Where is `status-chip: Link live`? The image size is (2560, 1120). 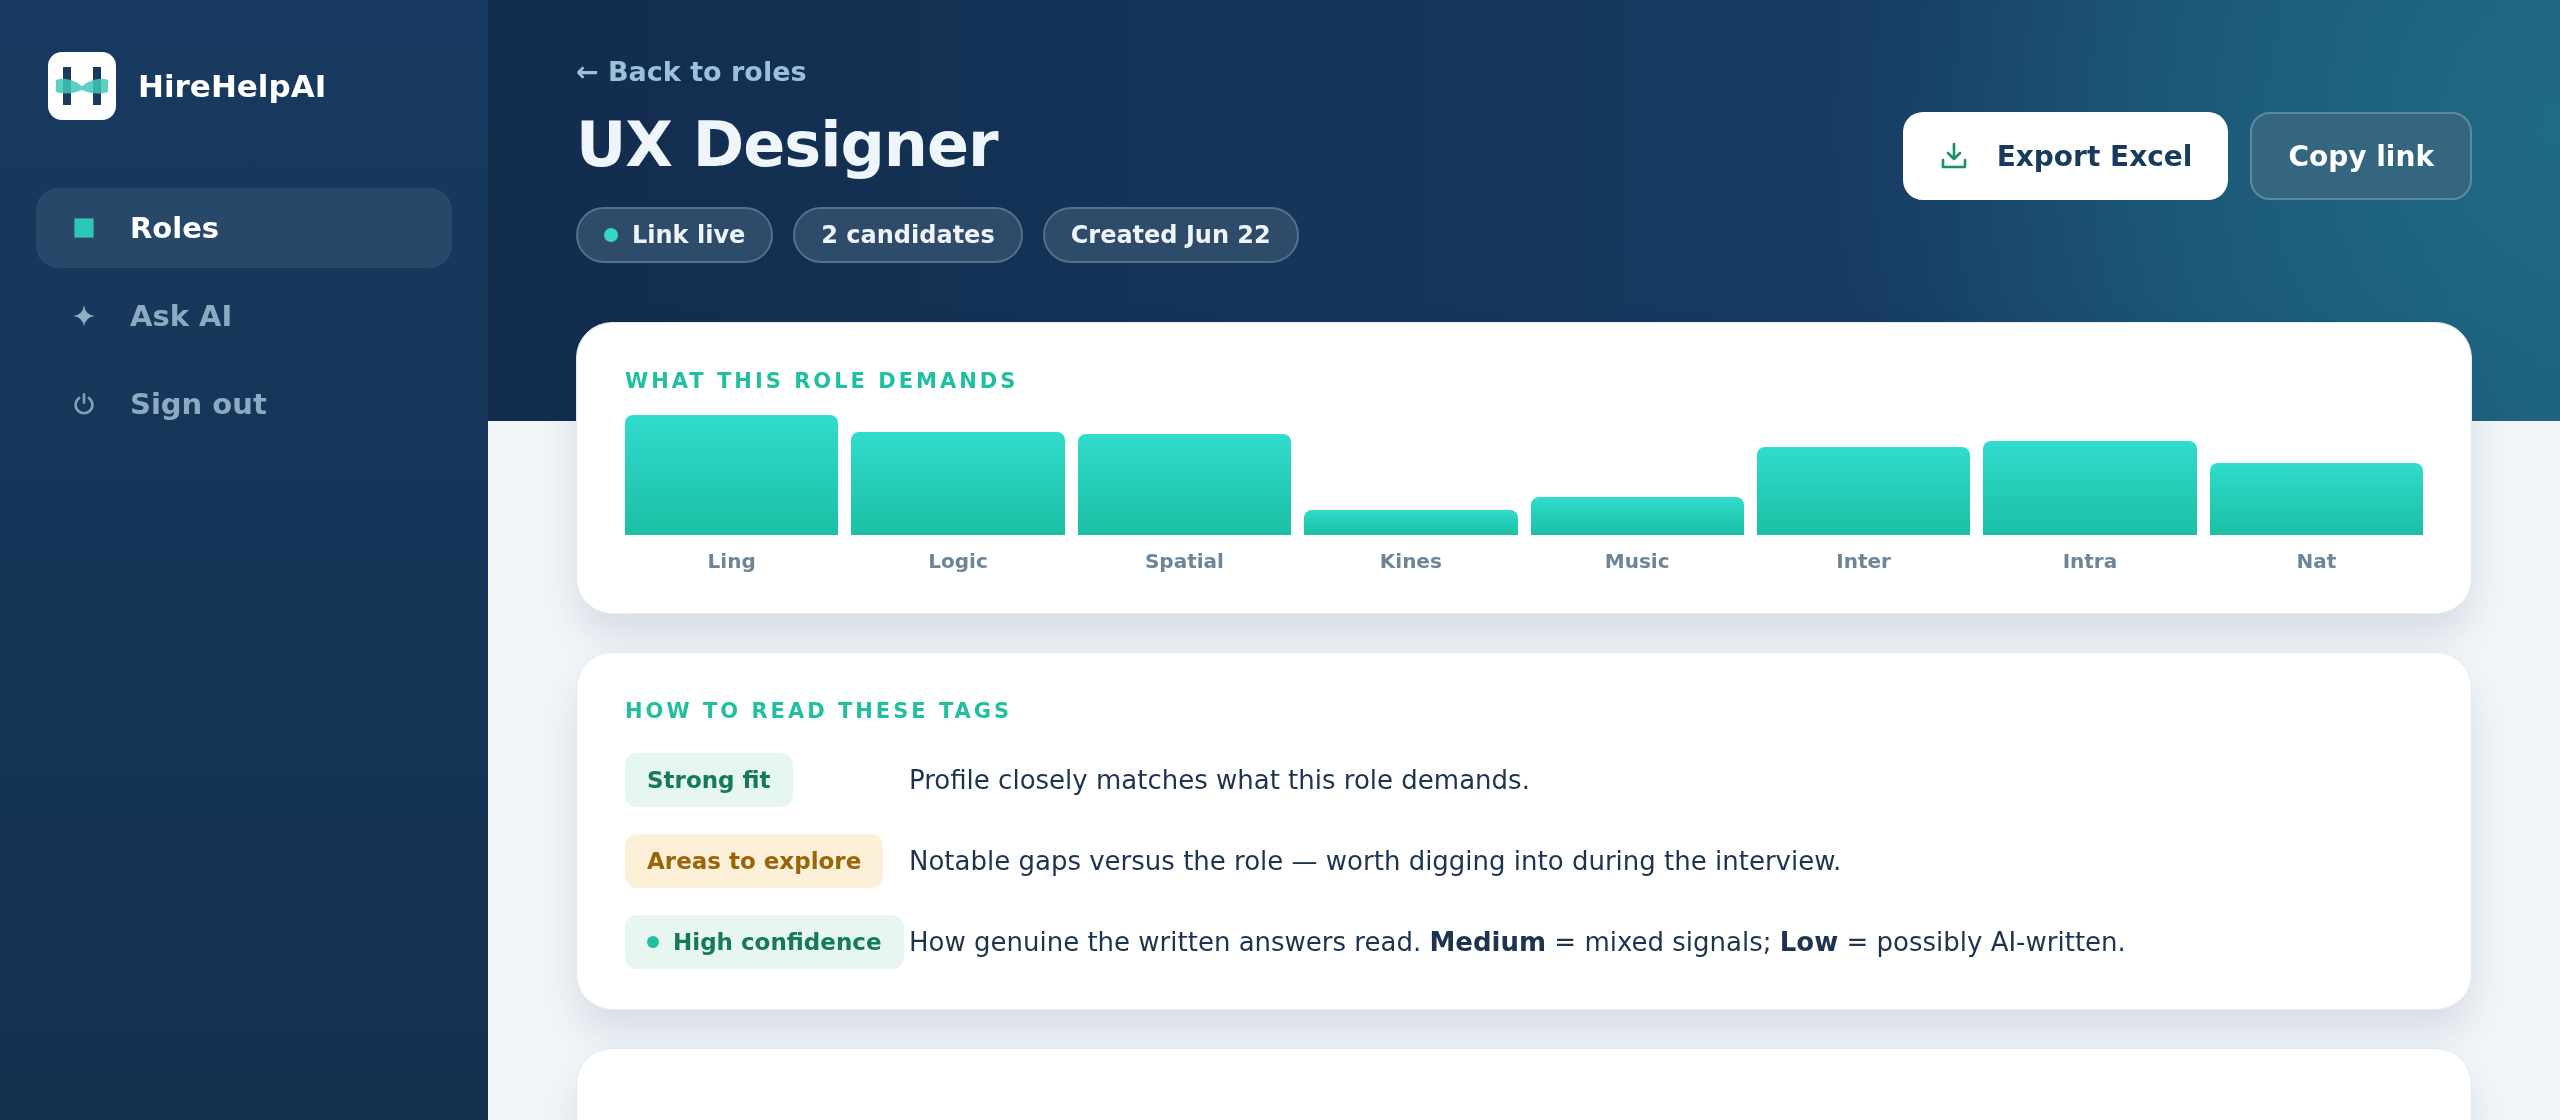 status-chip: Link live is located at coordinates (675, 235).